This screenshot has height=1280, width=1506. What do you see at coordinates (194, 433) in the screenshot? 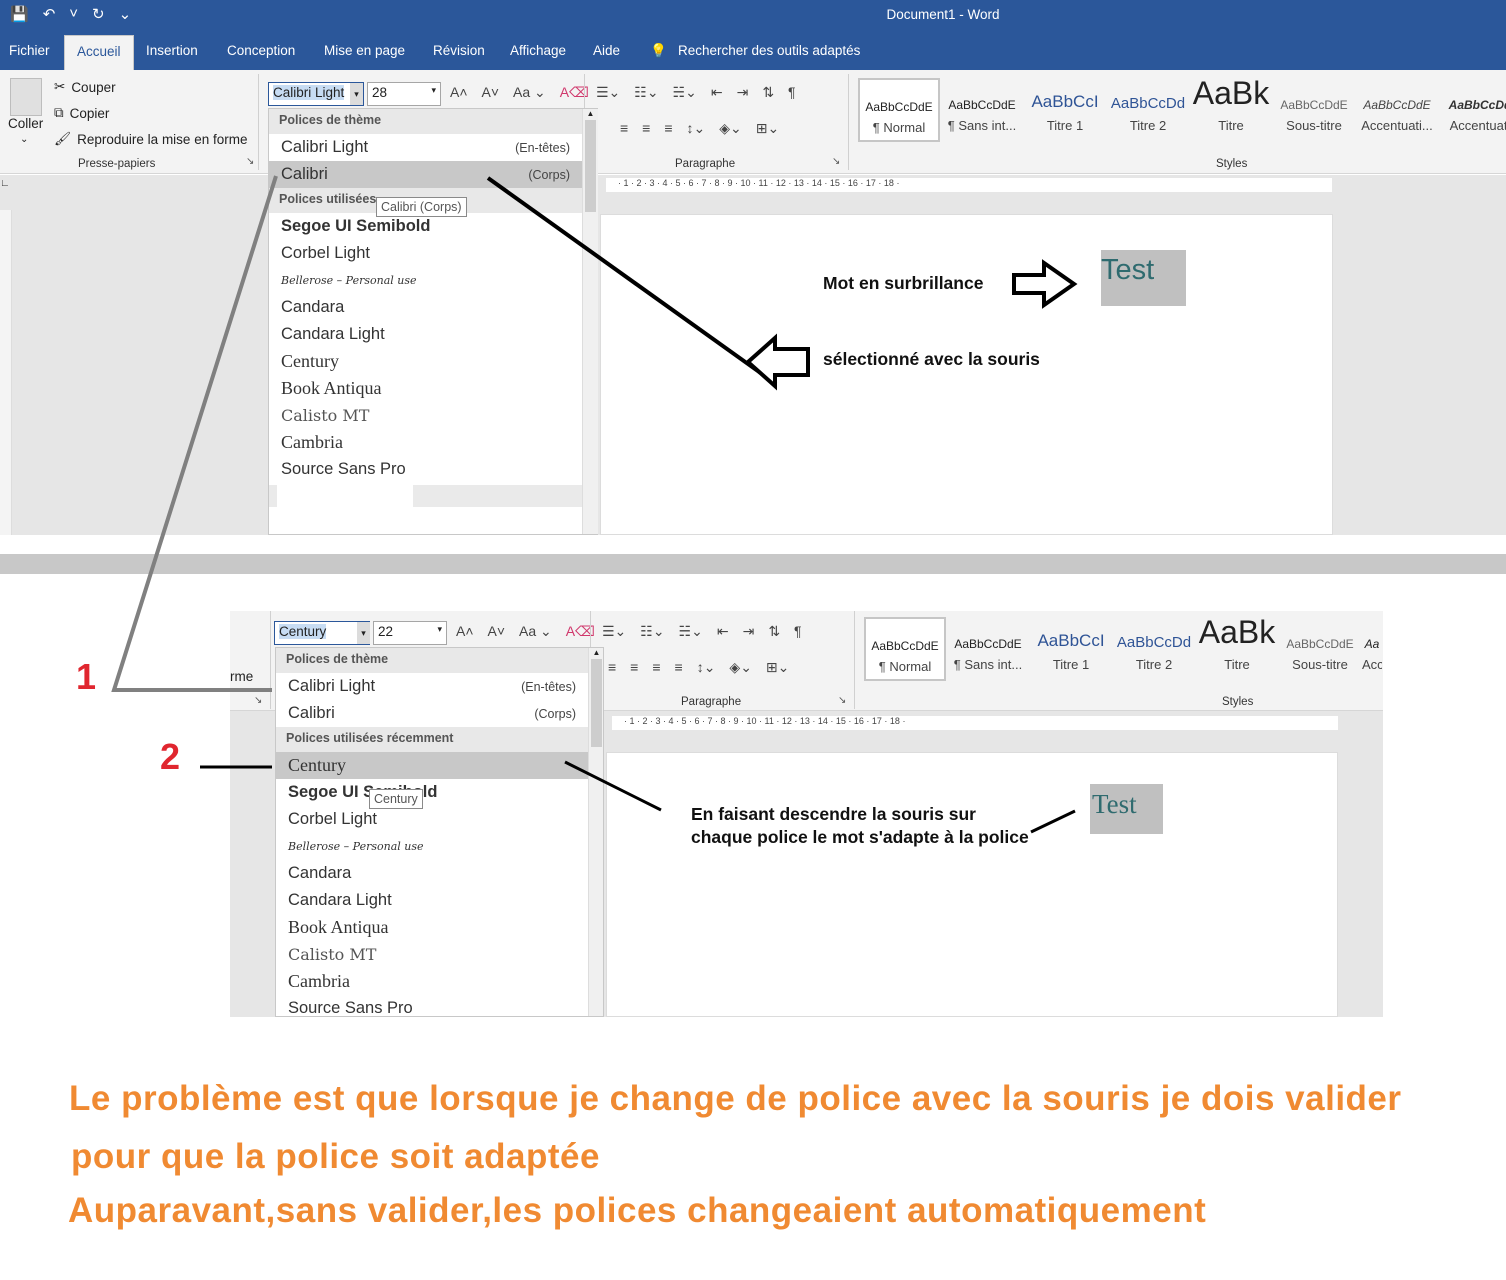
I see `gray-connector-line` at bounding box center [194, 433].